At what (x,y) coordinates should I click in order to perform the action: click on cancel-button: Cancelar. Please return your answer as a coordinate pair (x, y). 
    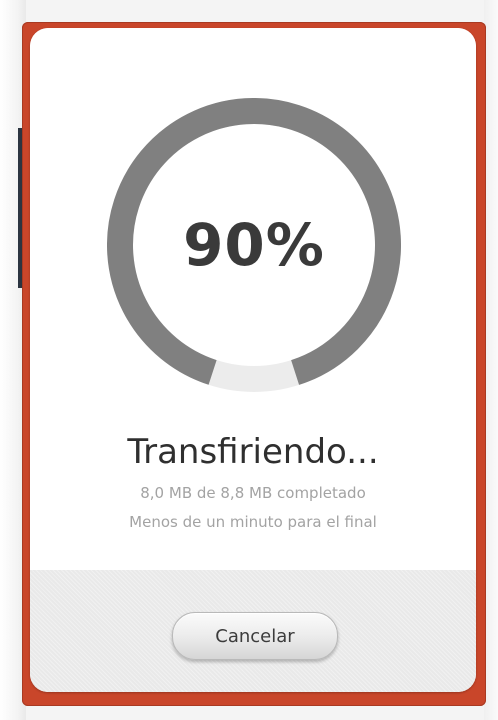
    Looking at the image, I should click on (255, 636).